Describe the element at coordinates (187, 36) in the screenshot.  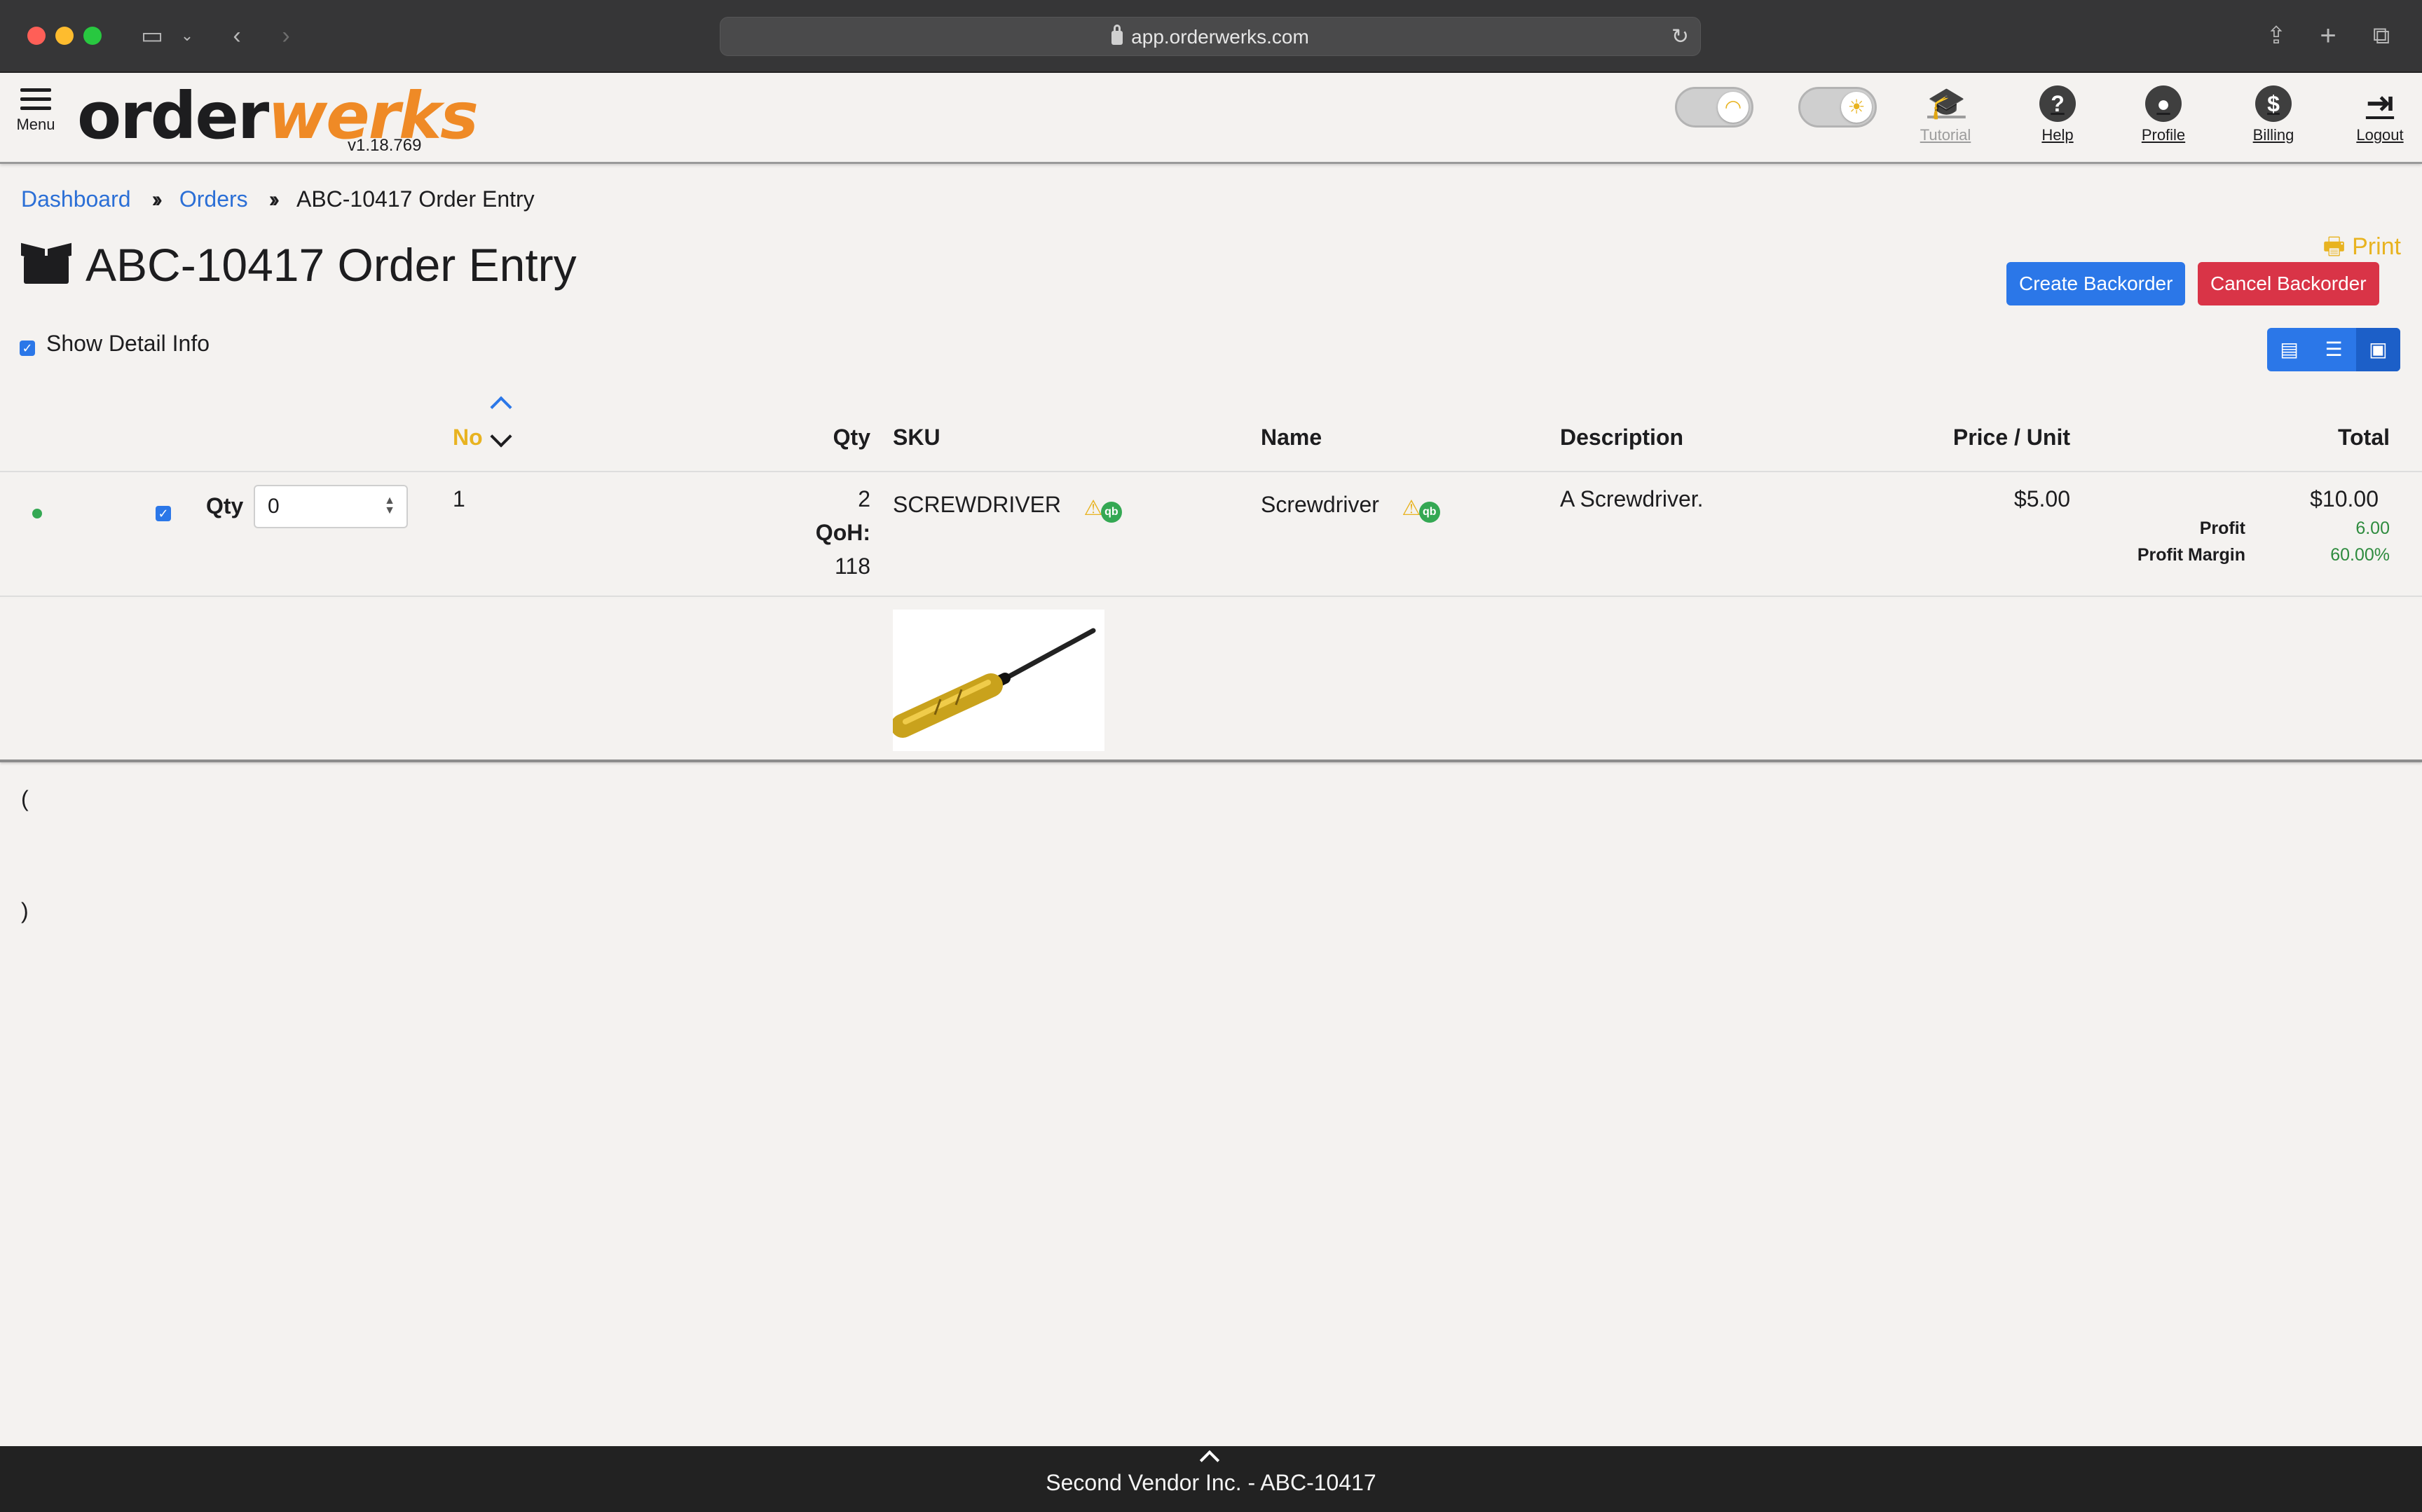
I see `chevron-down-icon: ⌄` at that location.